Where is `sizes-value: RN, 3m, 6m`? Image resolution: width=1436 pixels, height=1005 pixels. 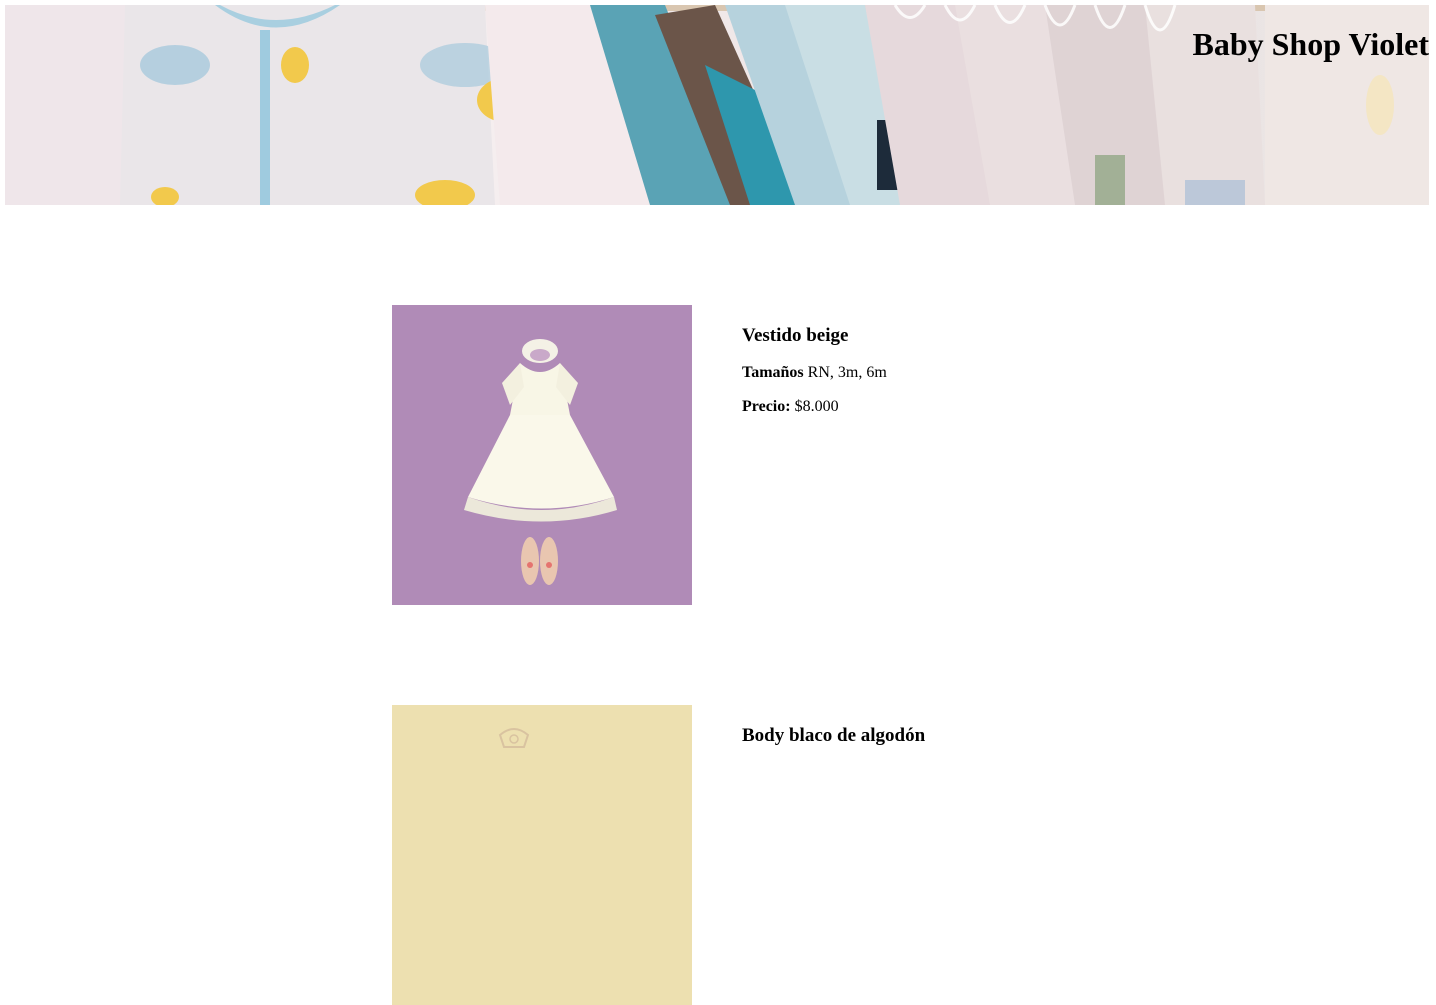 sizes-value: RN, 3m, 6m is located at coordinates (847, 372).